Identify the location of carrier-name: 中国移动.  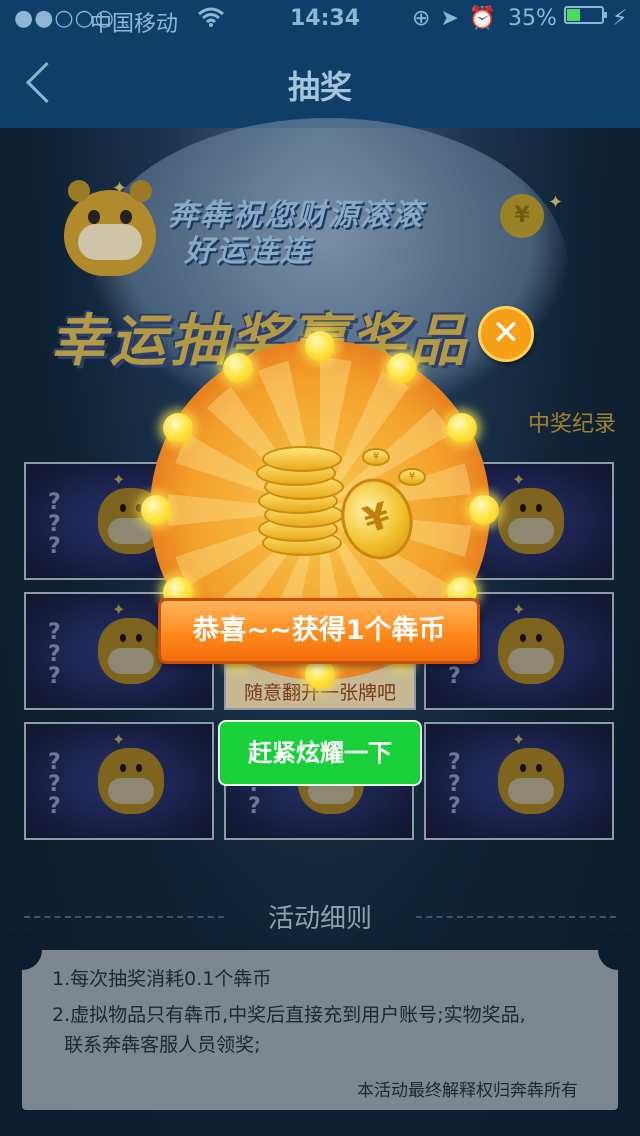
(134, 24).